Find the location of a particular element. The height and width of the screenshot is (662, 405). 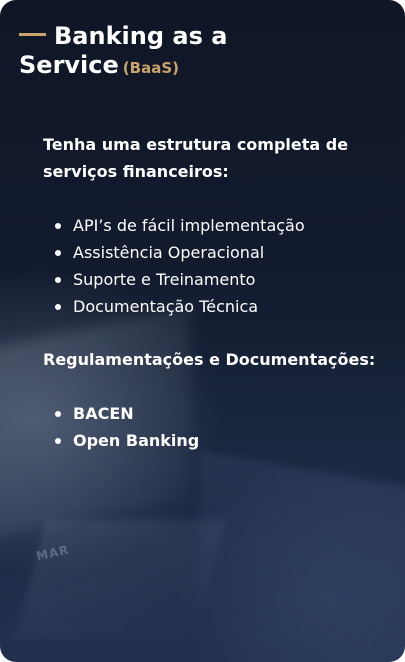

card-header: Banking as a Service (BaaS) is located at coordinates (204, 52).